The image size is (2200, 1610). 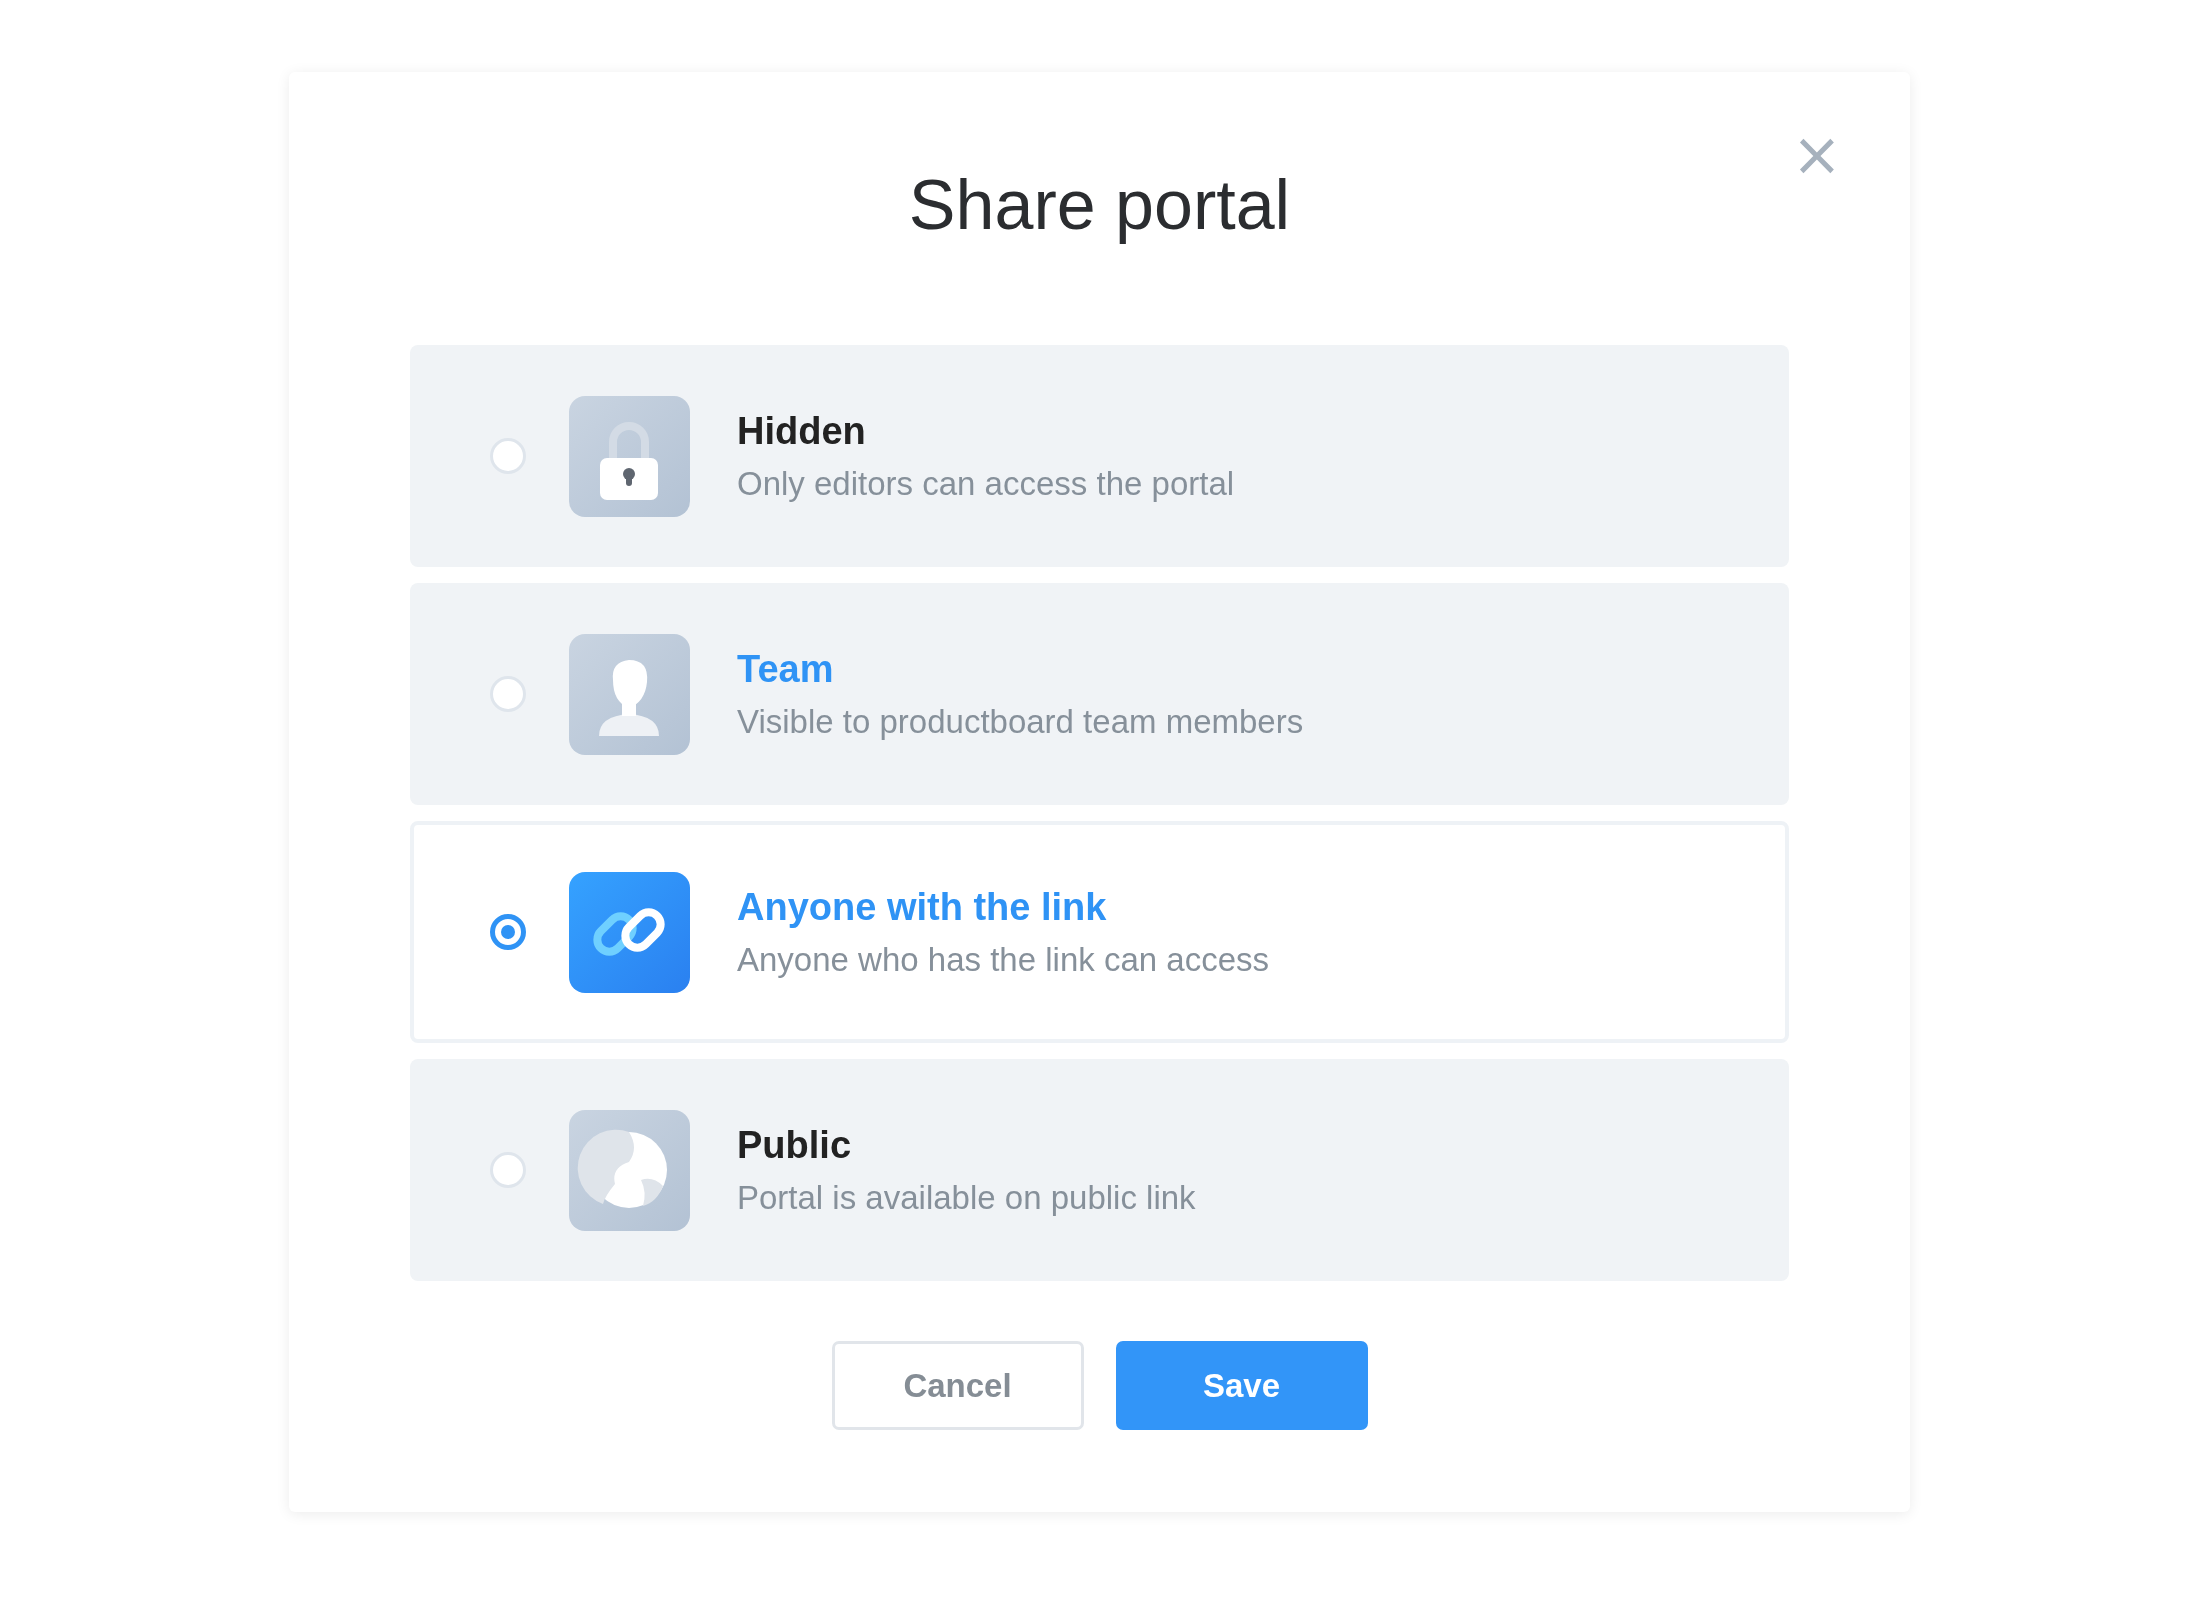 What do you see at coordinates (629, 694) in the screenshot?
I see `person-icon` at bounding box center [629, 694].